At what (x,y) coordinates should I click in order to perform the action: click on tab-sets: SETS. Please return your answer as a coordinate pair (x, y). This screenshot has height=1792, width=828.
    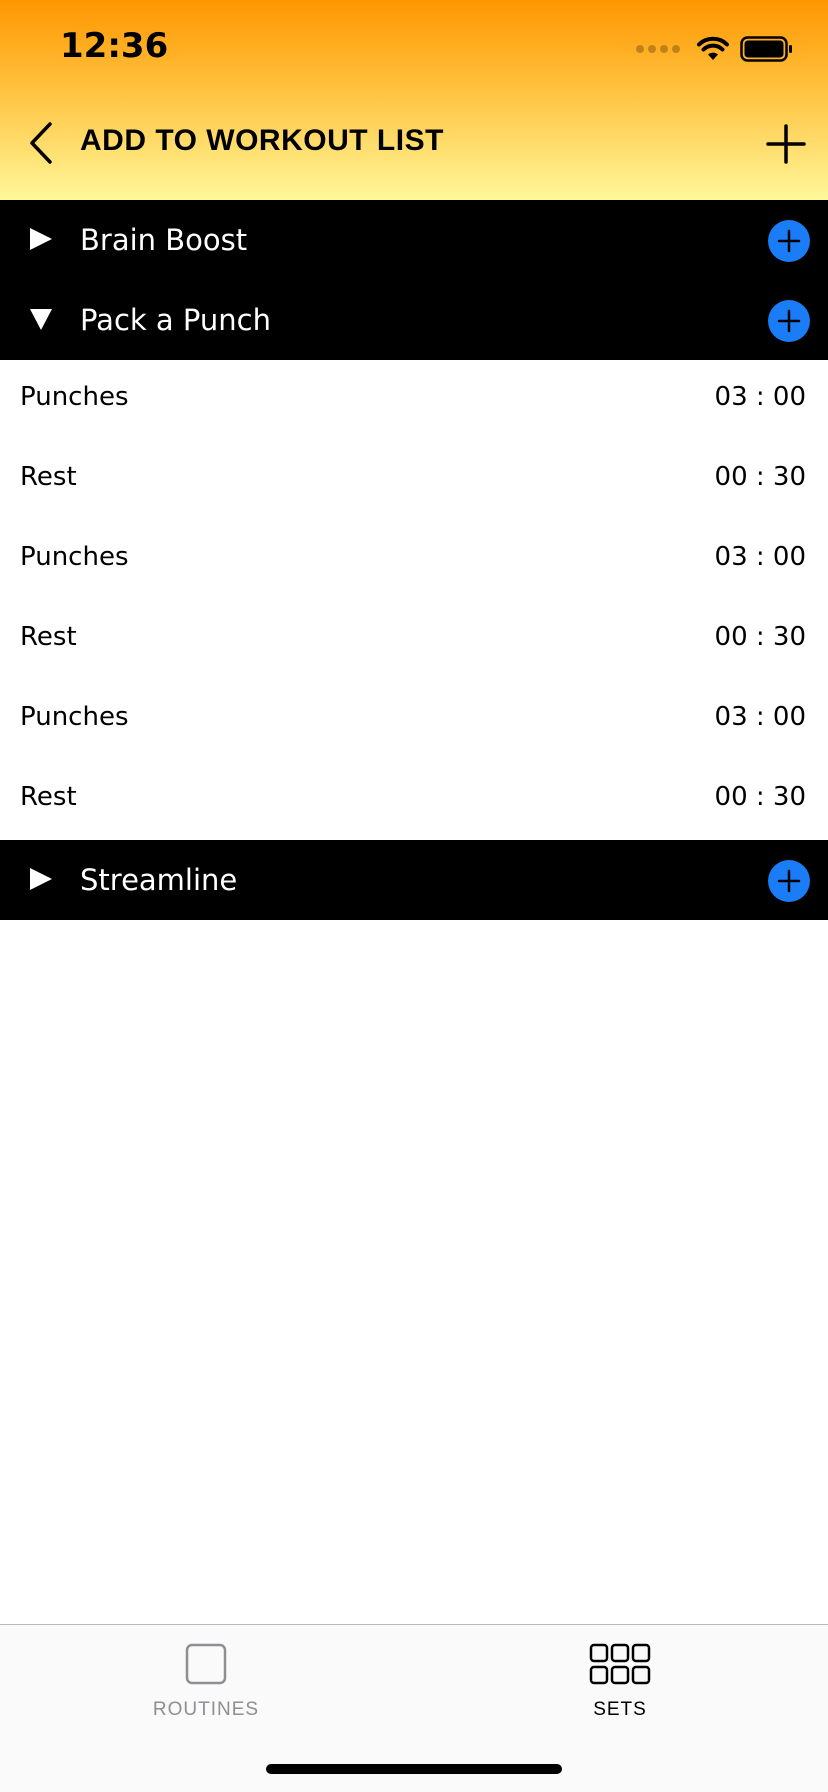
    Looking at the image, I should click on (620, 1682).